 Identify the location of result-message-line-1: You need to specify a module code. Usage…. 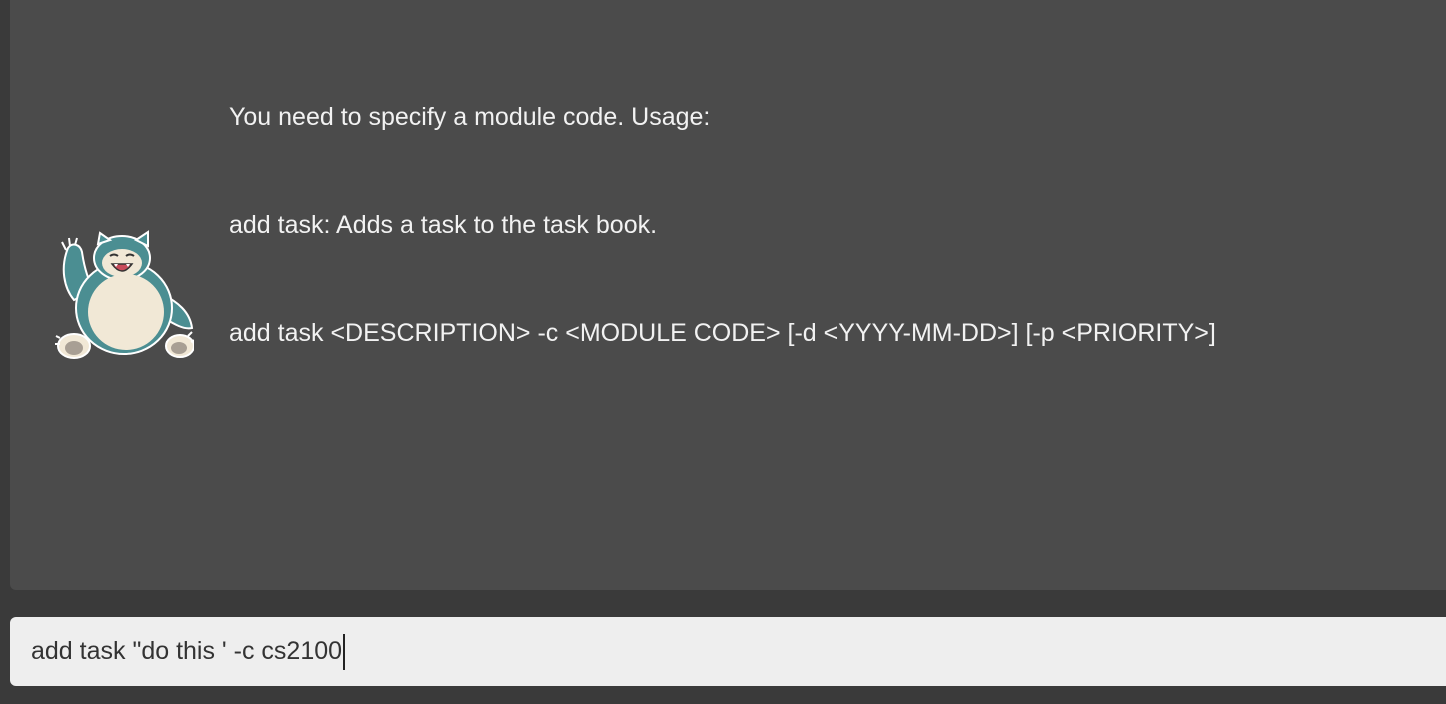
(470, 117).